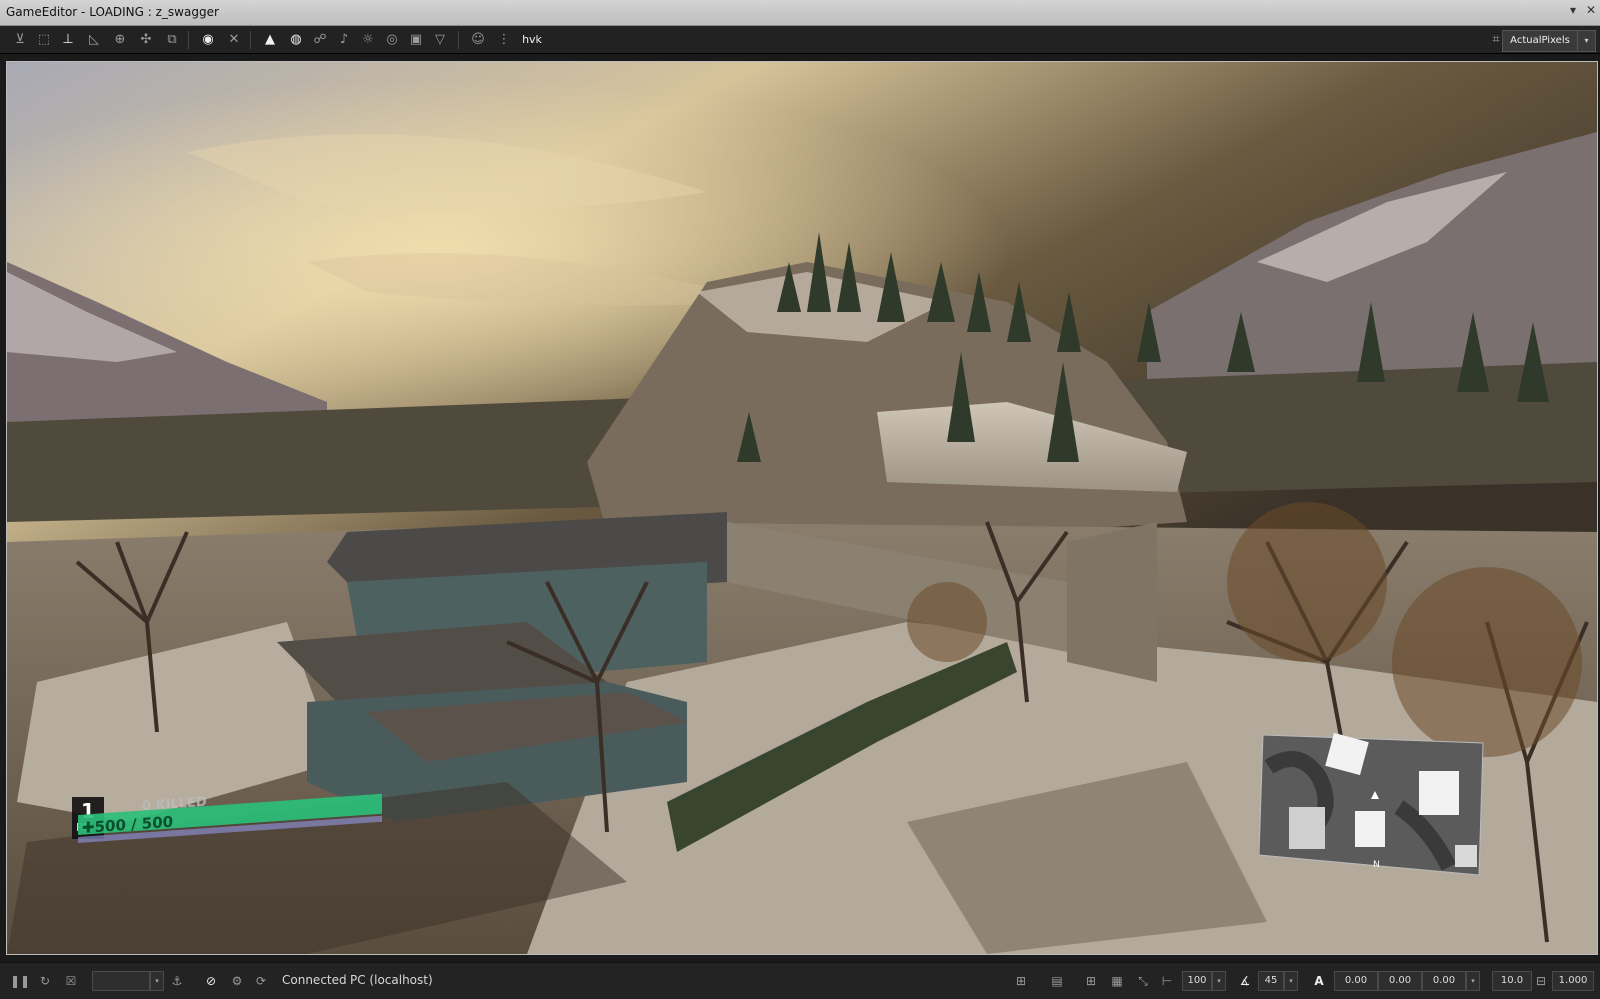 This screenshot has width=1600, height=999. I want to click on coord-y-input: 0.00, so click(1400, 981).